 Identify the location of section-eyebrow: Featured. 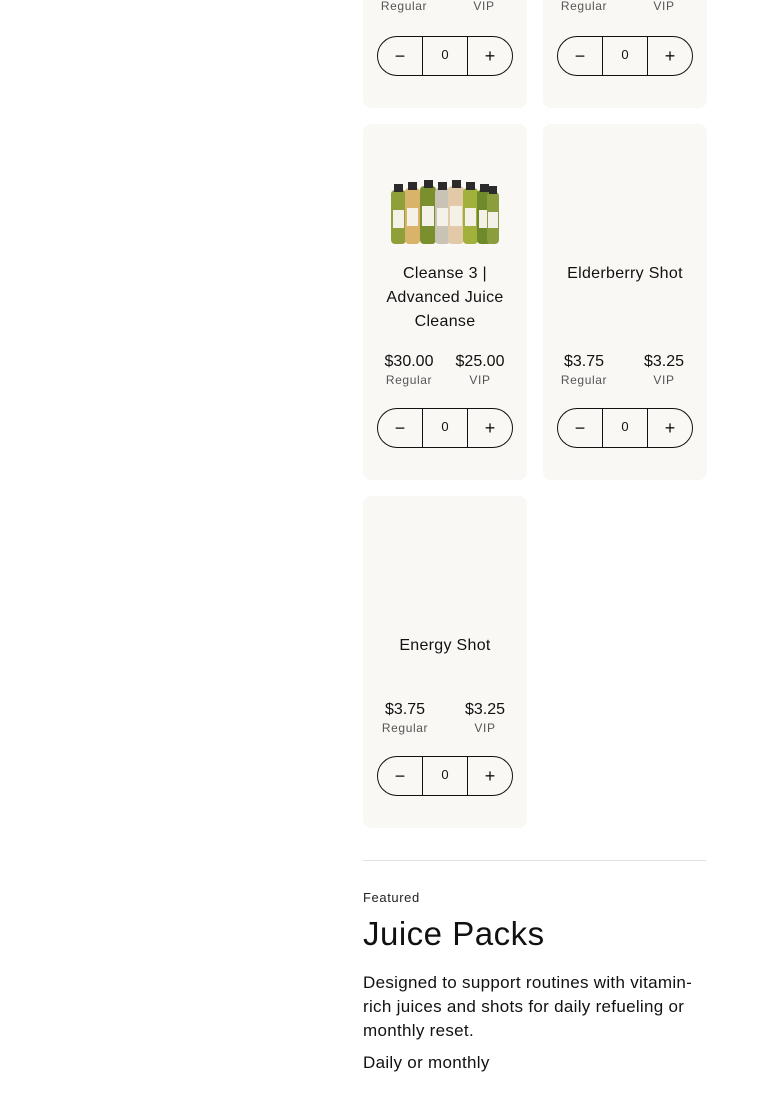
(391, 897).